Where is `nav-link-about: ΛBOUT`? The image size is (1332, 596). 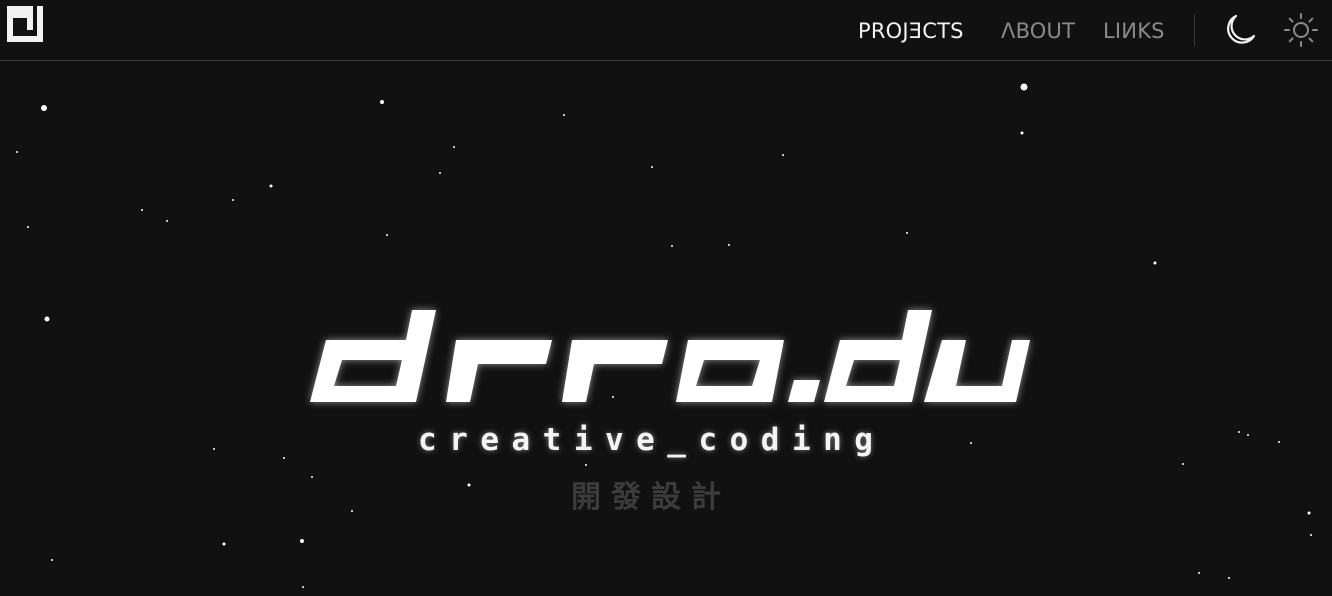
nav-link-about: ΛBOUT is located at coordinates (1038, 31).